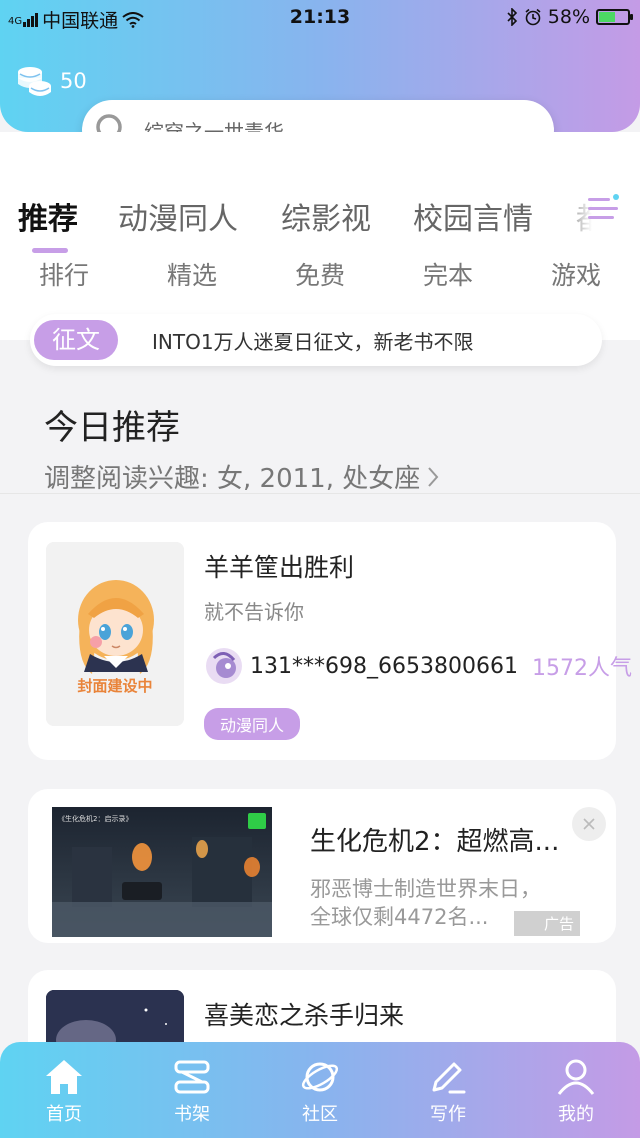  What do you see at coordinates (114, 686) in the screenshot?
I see `cover-text: 封面建设中` at bounding box center [114, 686].